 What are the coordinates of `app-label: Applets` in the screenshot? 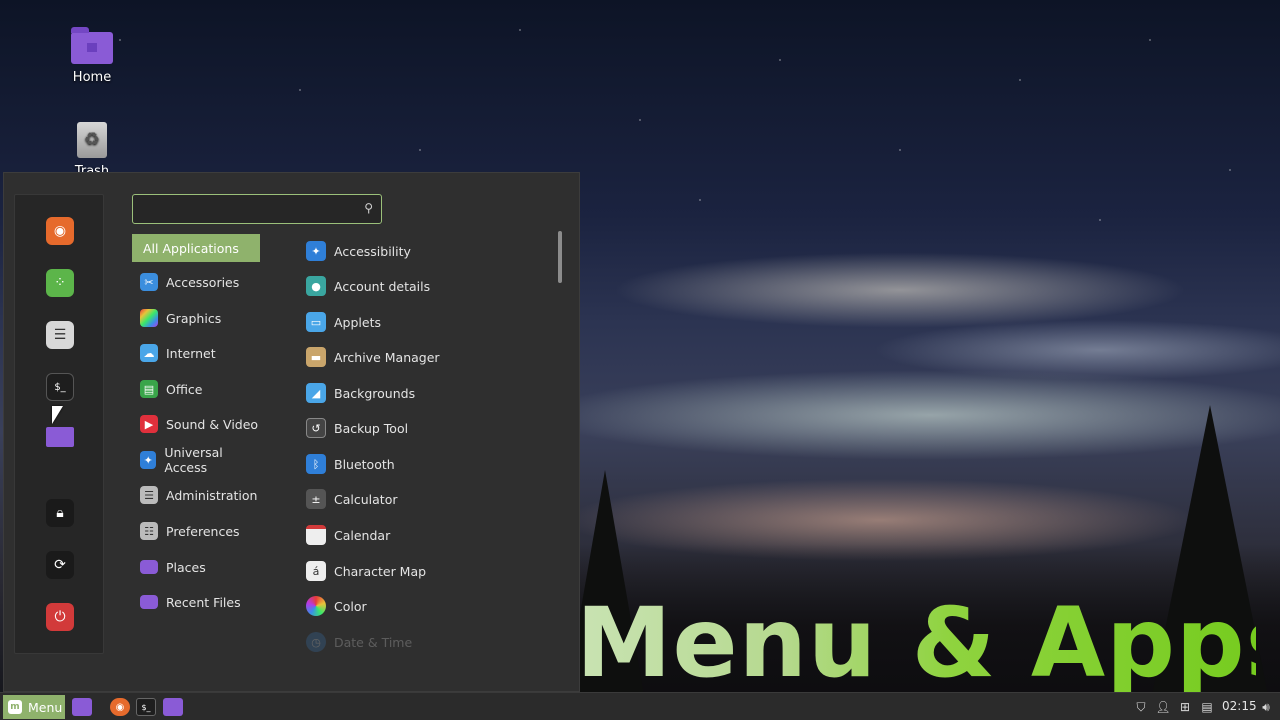 It's located at (357, 322).